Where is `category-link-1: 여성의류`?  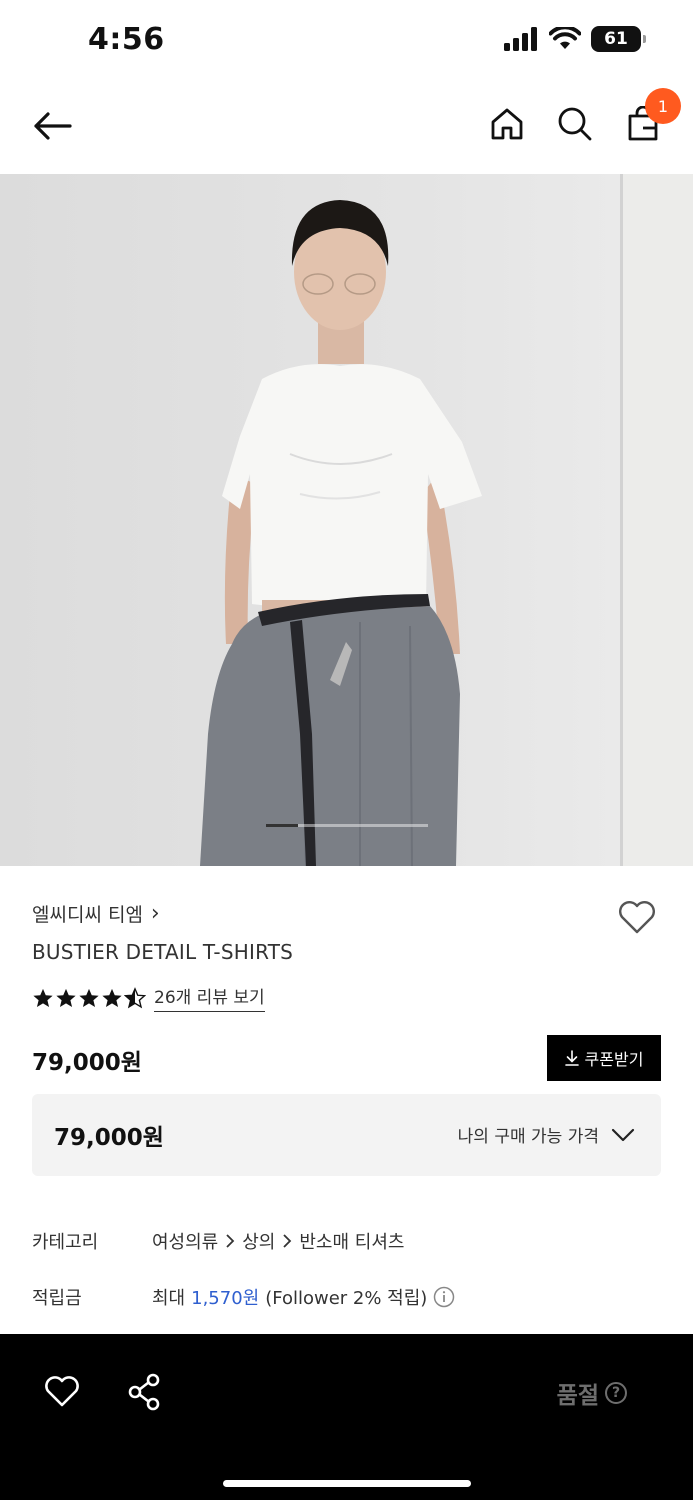
category-link-1: 여성의류 is located at coordinates (185, 1241).